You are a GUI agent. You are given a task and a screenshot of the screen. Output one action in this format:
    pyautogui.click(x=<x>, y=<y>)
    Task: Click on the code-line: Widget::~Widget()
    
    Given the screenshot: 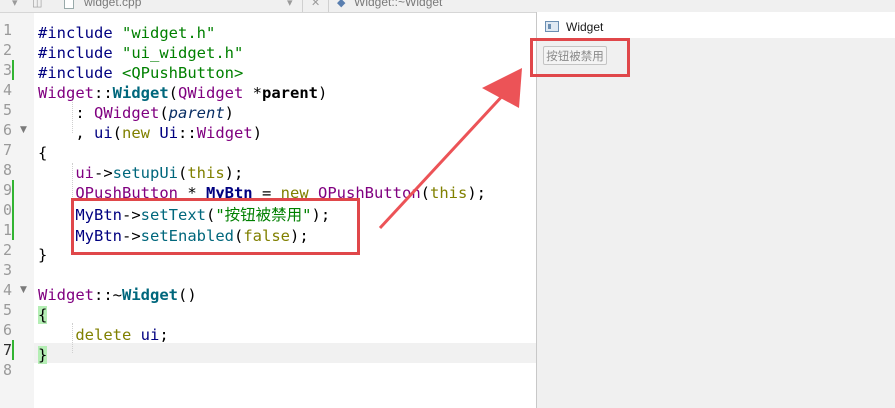 What is the action you would take?
    pyautogui.click(x=117, y=295)
    